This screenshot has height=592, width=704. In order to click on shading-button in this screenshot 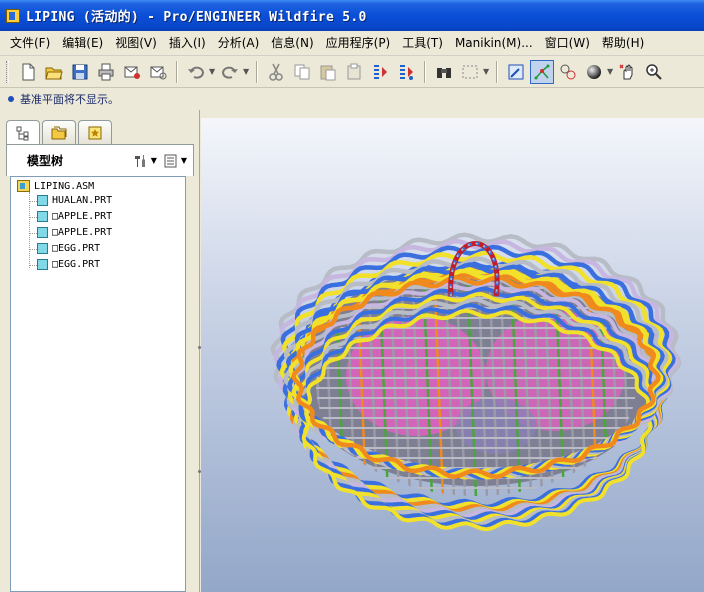, I will do `click(594, 72)`.